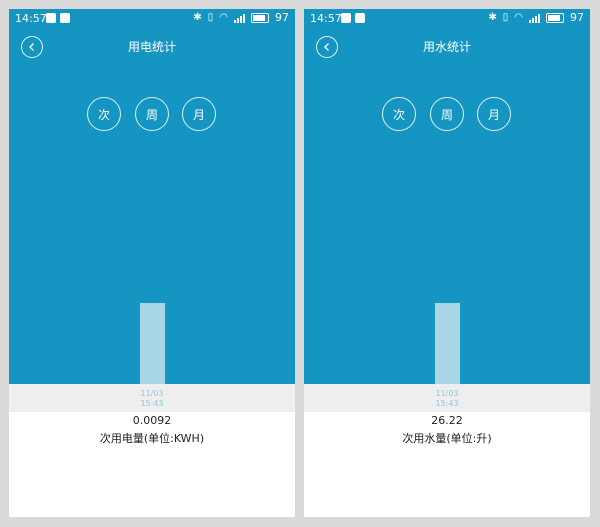 This screenshot has width=600, height=527. Describe the element at coordinates (546, 489) in the screenshot. I see `watermark-title: 什么值得买` at that location.